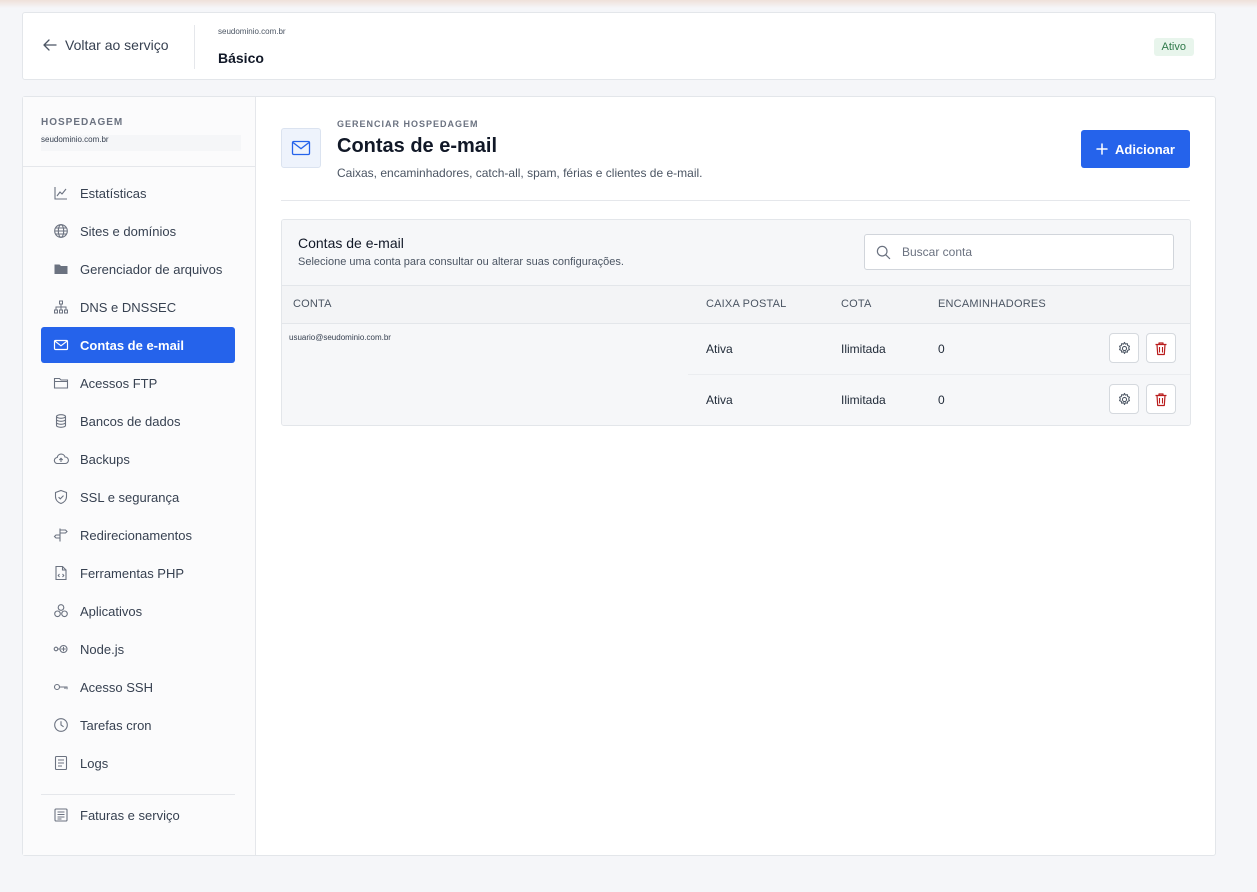  I want to click on sidebar-item-backups: Backups, so click(138, 459).